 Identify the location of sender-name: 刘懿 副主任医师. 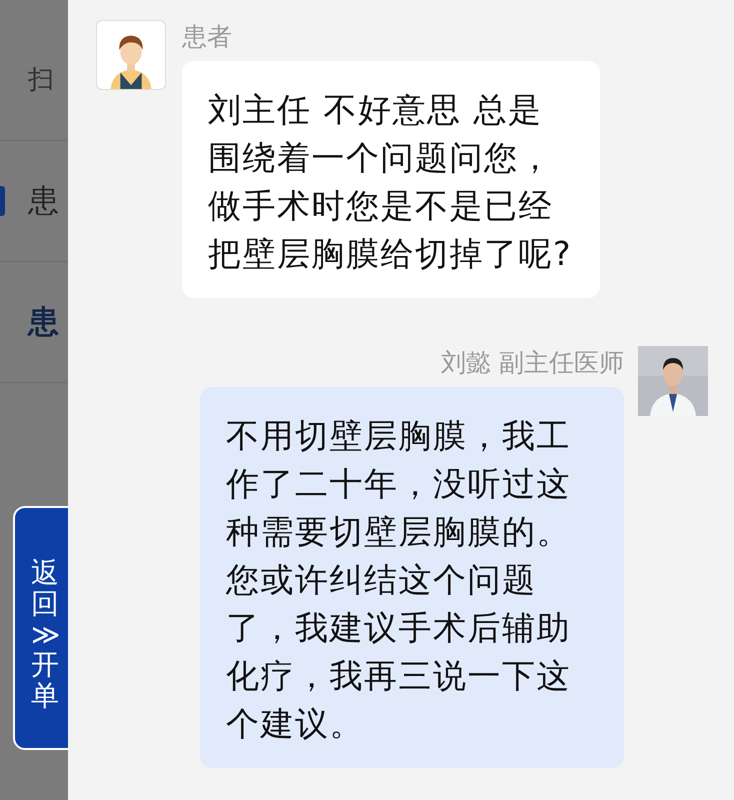
(532, 362).